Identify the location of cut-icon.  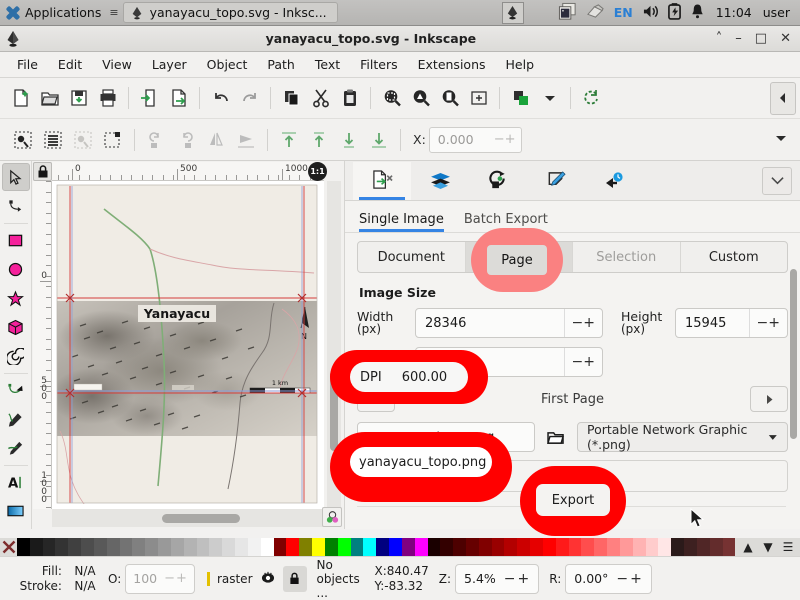
(320, 98).